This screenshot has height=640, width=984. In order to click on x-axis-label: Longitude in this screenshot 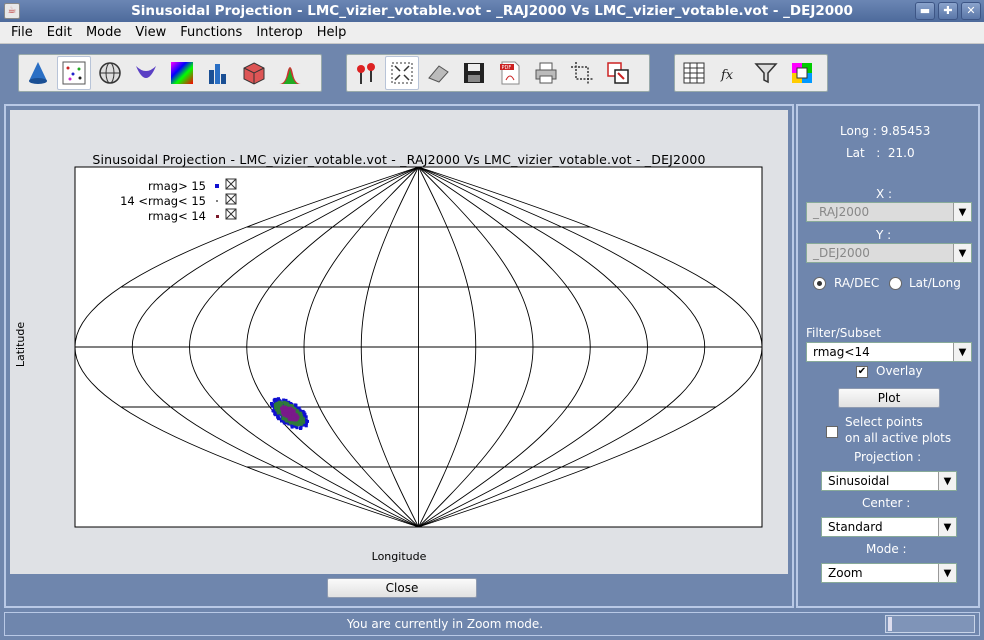, I will do `click(399, 556)`.